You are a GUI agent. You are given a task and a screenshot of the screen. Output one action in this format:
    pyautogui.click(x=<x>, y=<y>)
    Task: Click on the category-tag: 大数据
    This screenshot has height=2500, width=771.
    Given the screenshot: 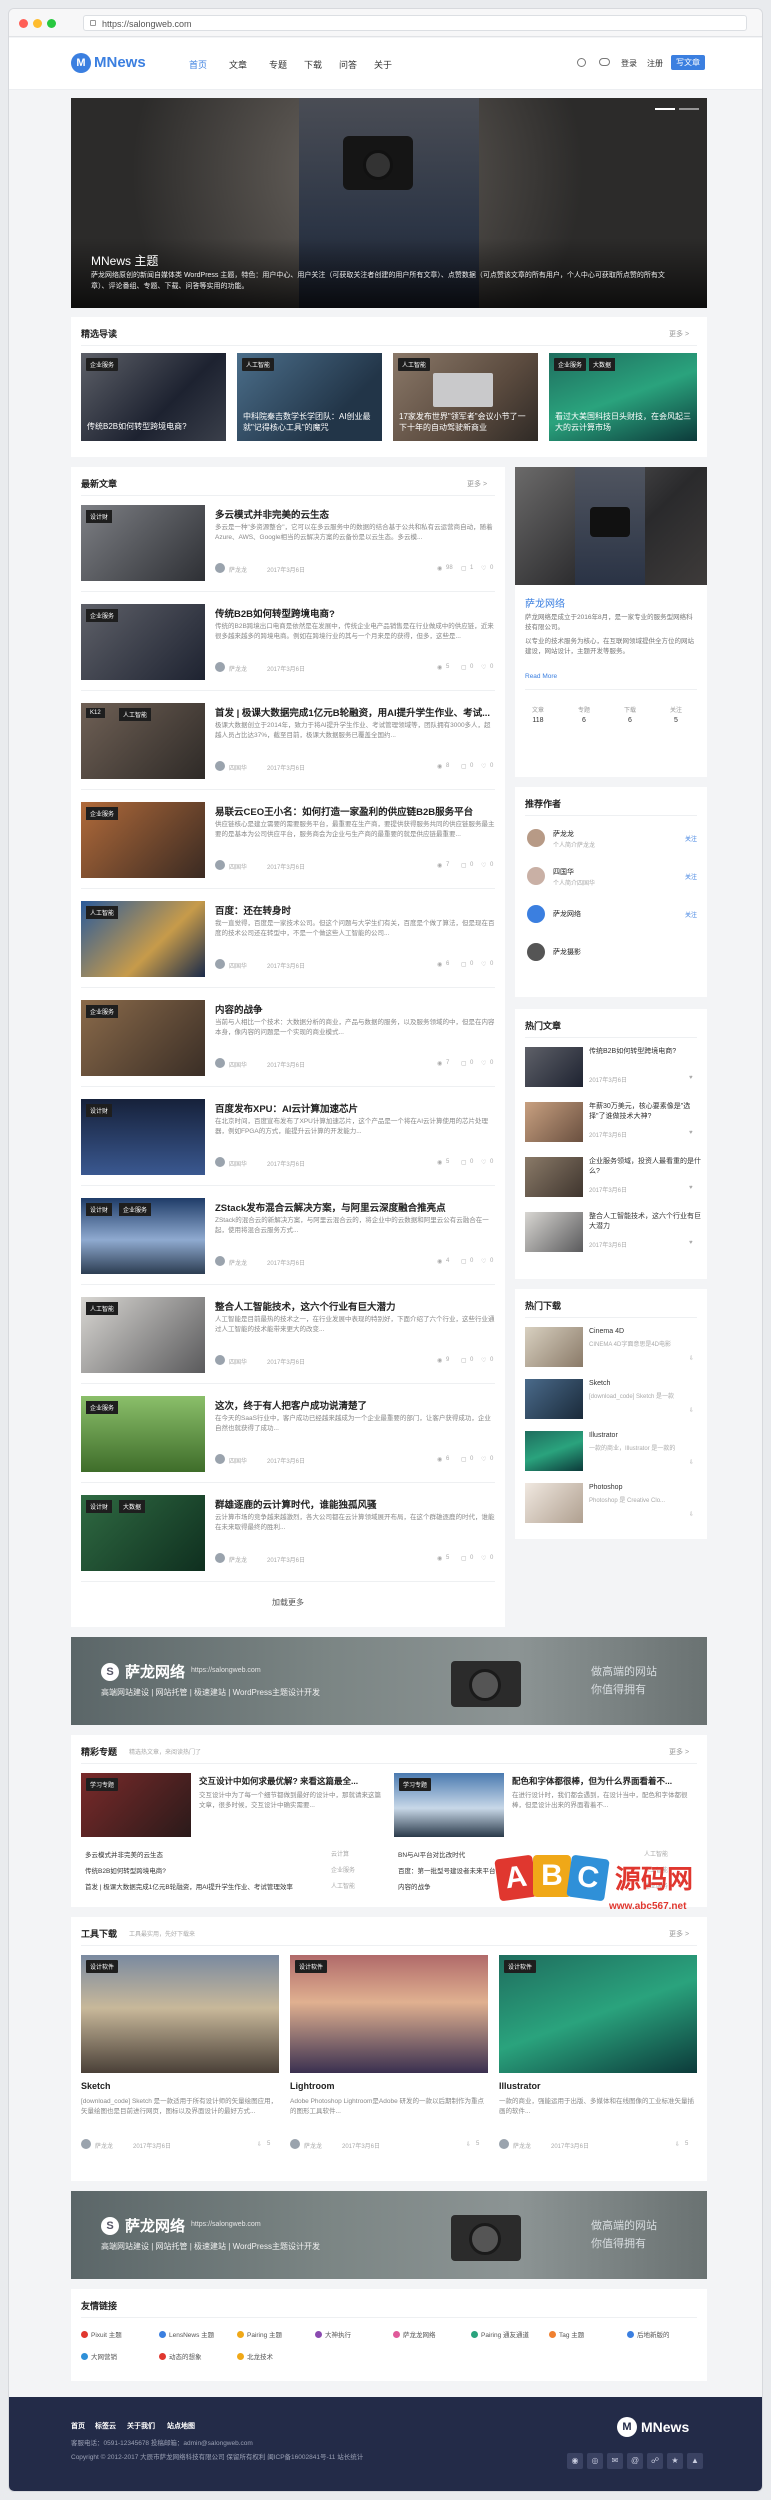 What is the action you would take?
    pyautogui.click(x=132, y=1506)
    